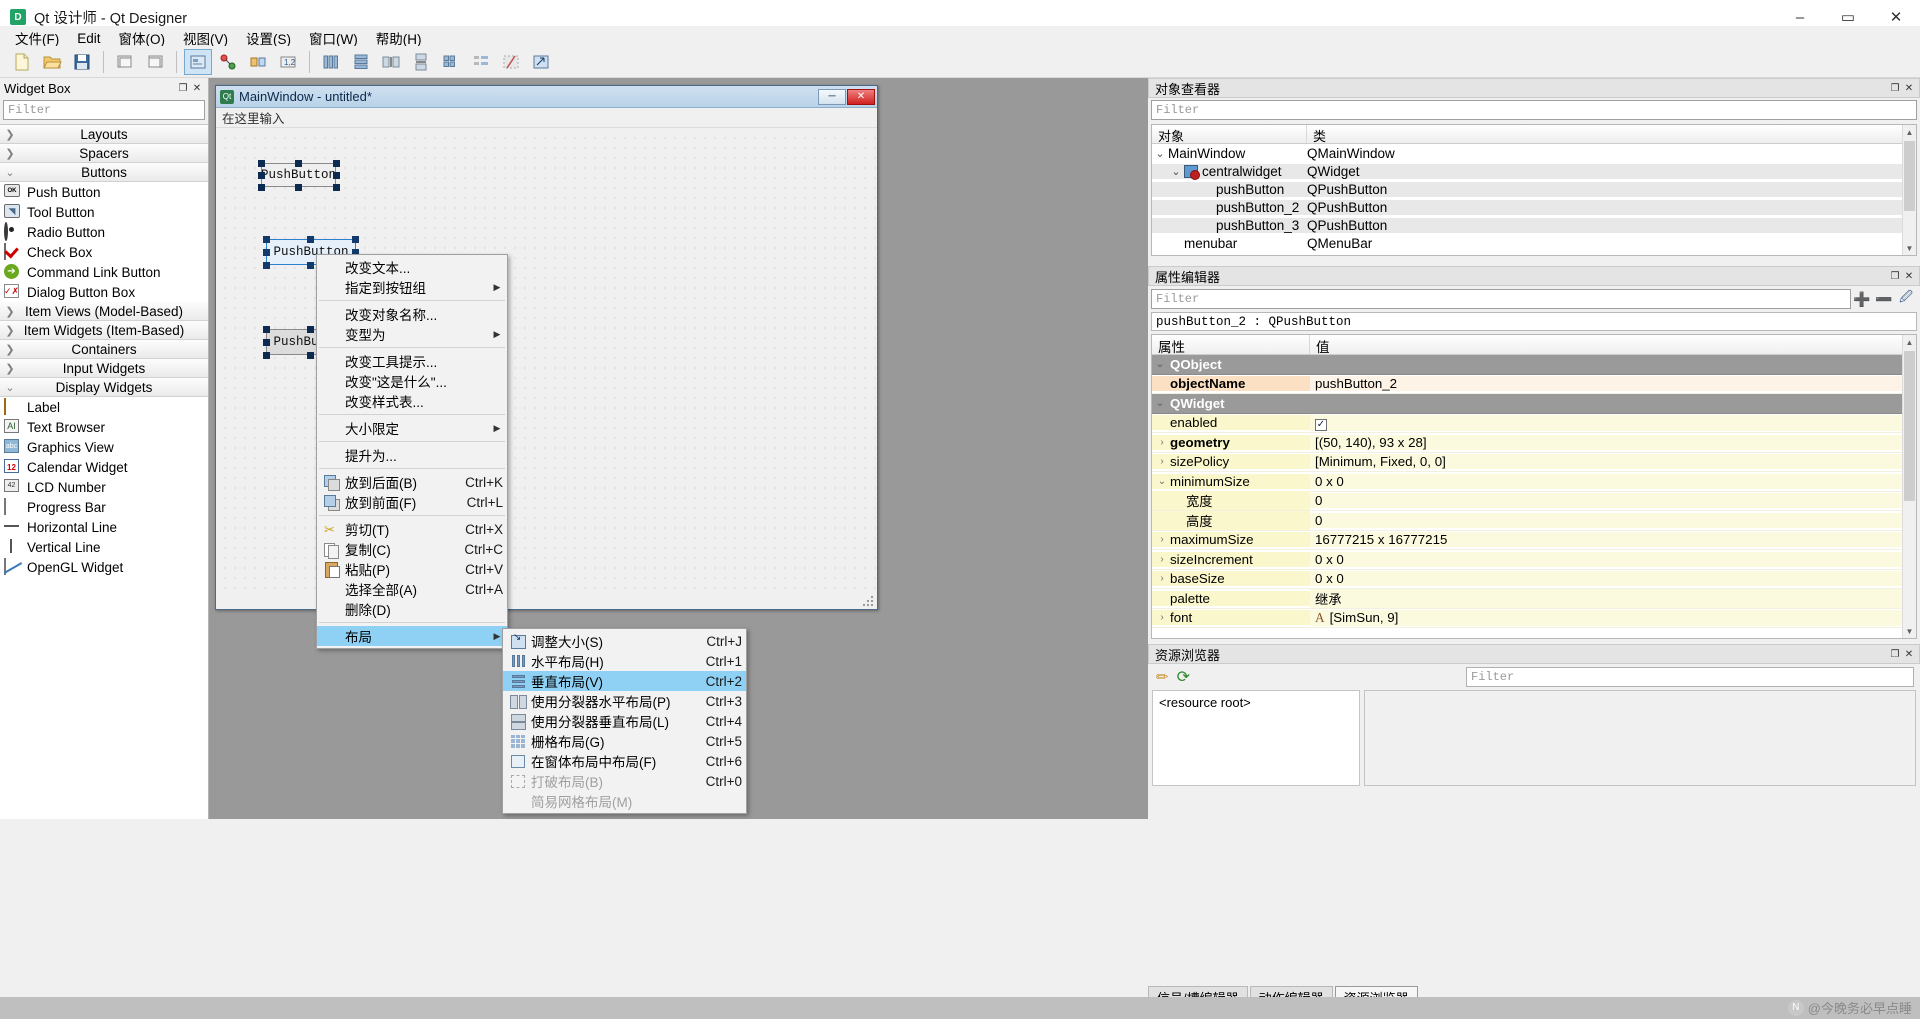 This screenshot has height=1019, width=1920. Describe the element at coordinates (104, 467) in the screenshot. I see `widget-item-calendar-widget: 12 Calendar Widget` at that location.